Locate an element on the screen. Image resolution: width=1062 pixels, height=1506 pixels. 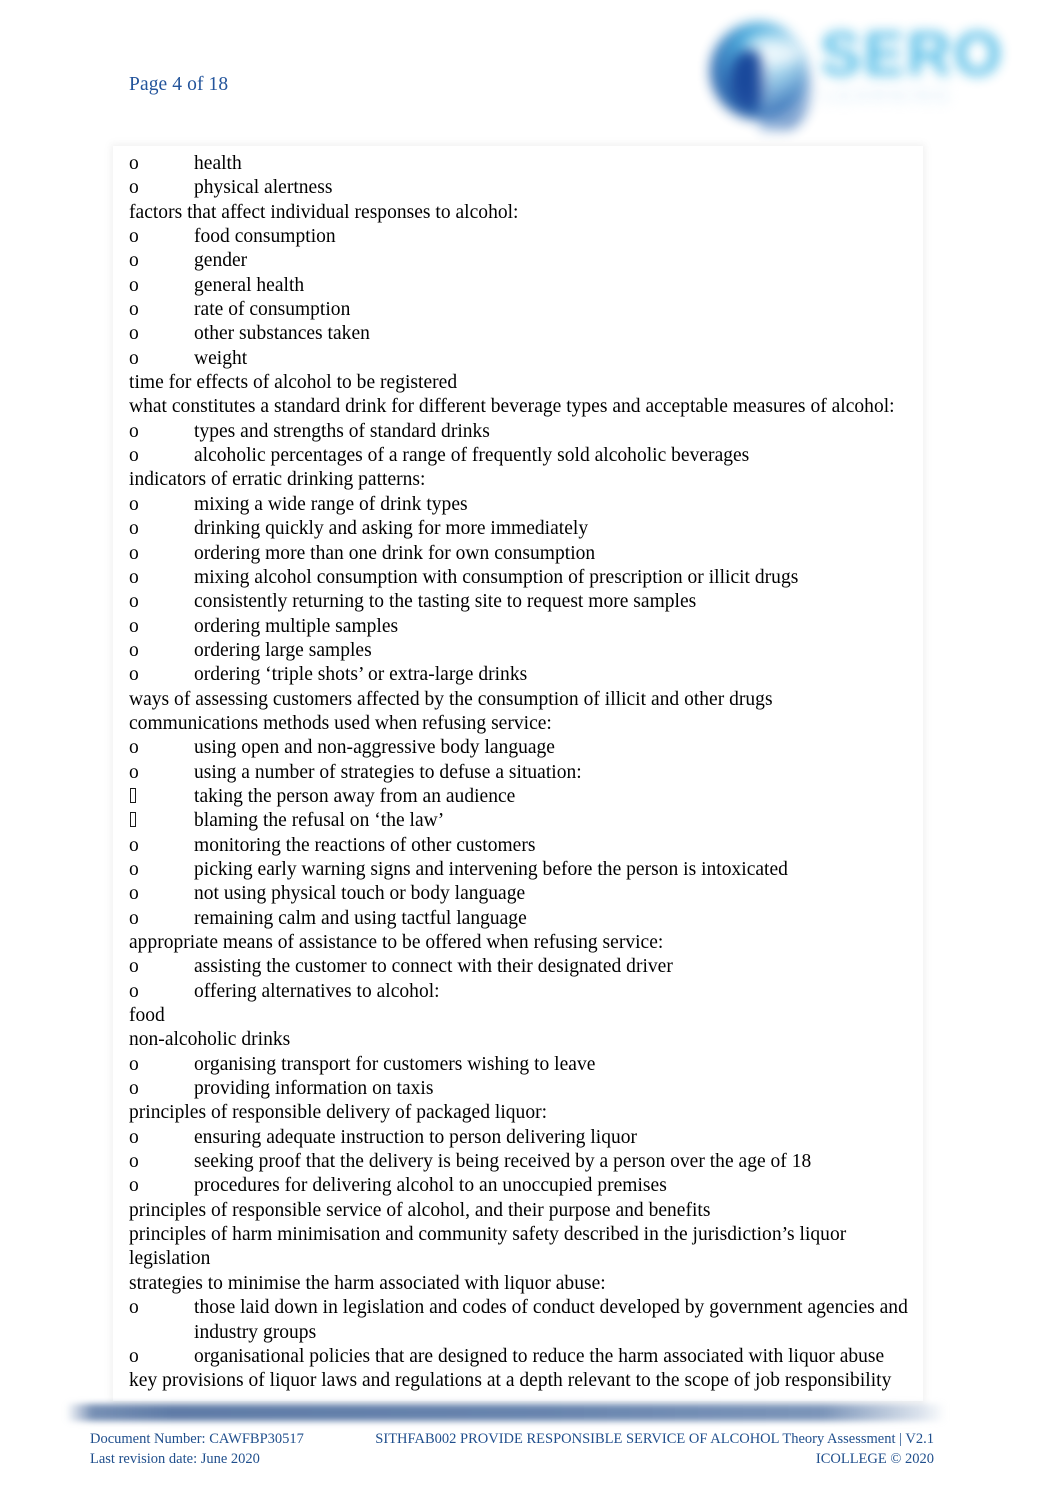
document-line-text: weight is located at coordinates (221, 358).